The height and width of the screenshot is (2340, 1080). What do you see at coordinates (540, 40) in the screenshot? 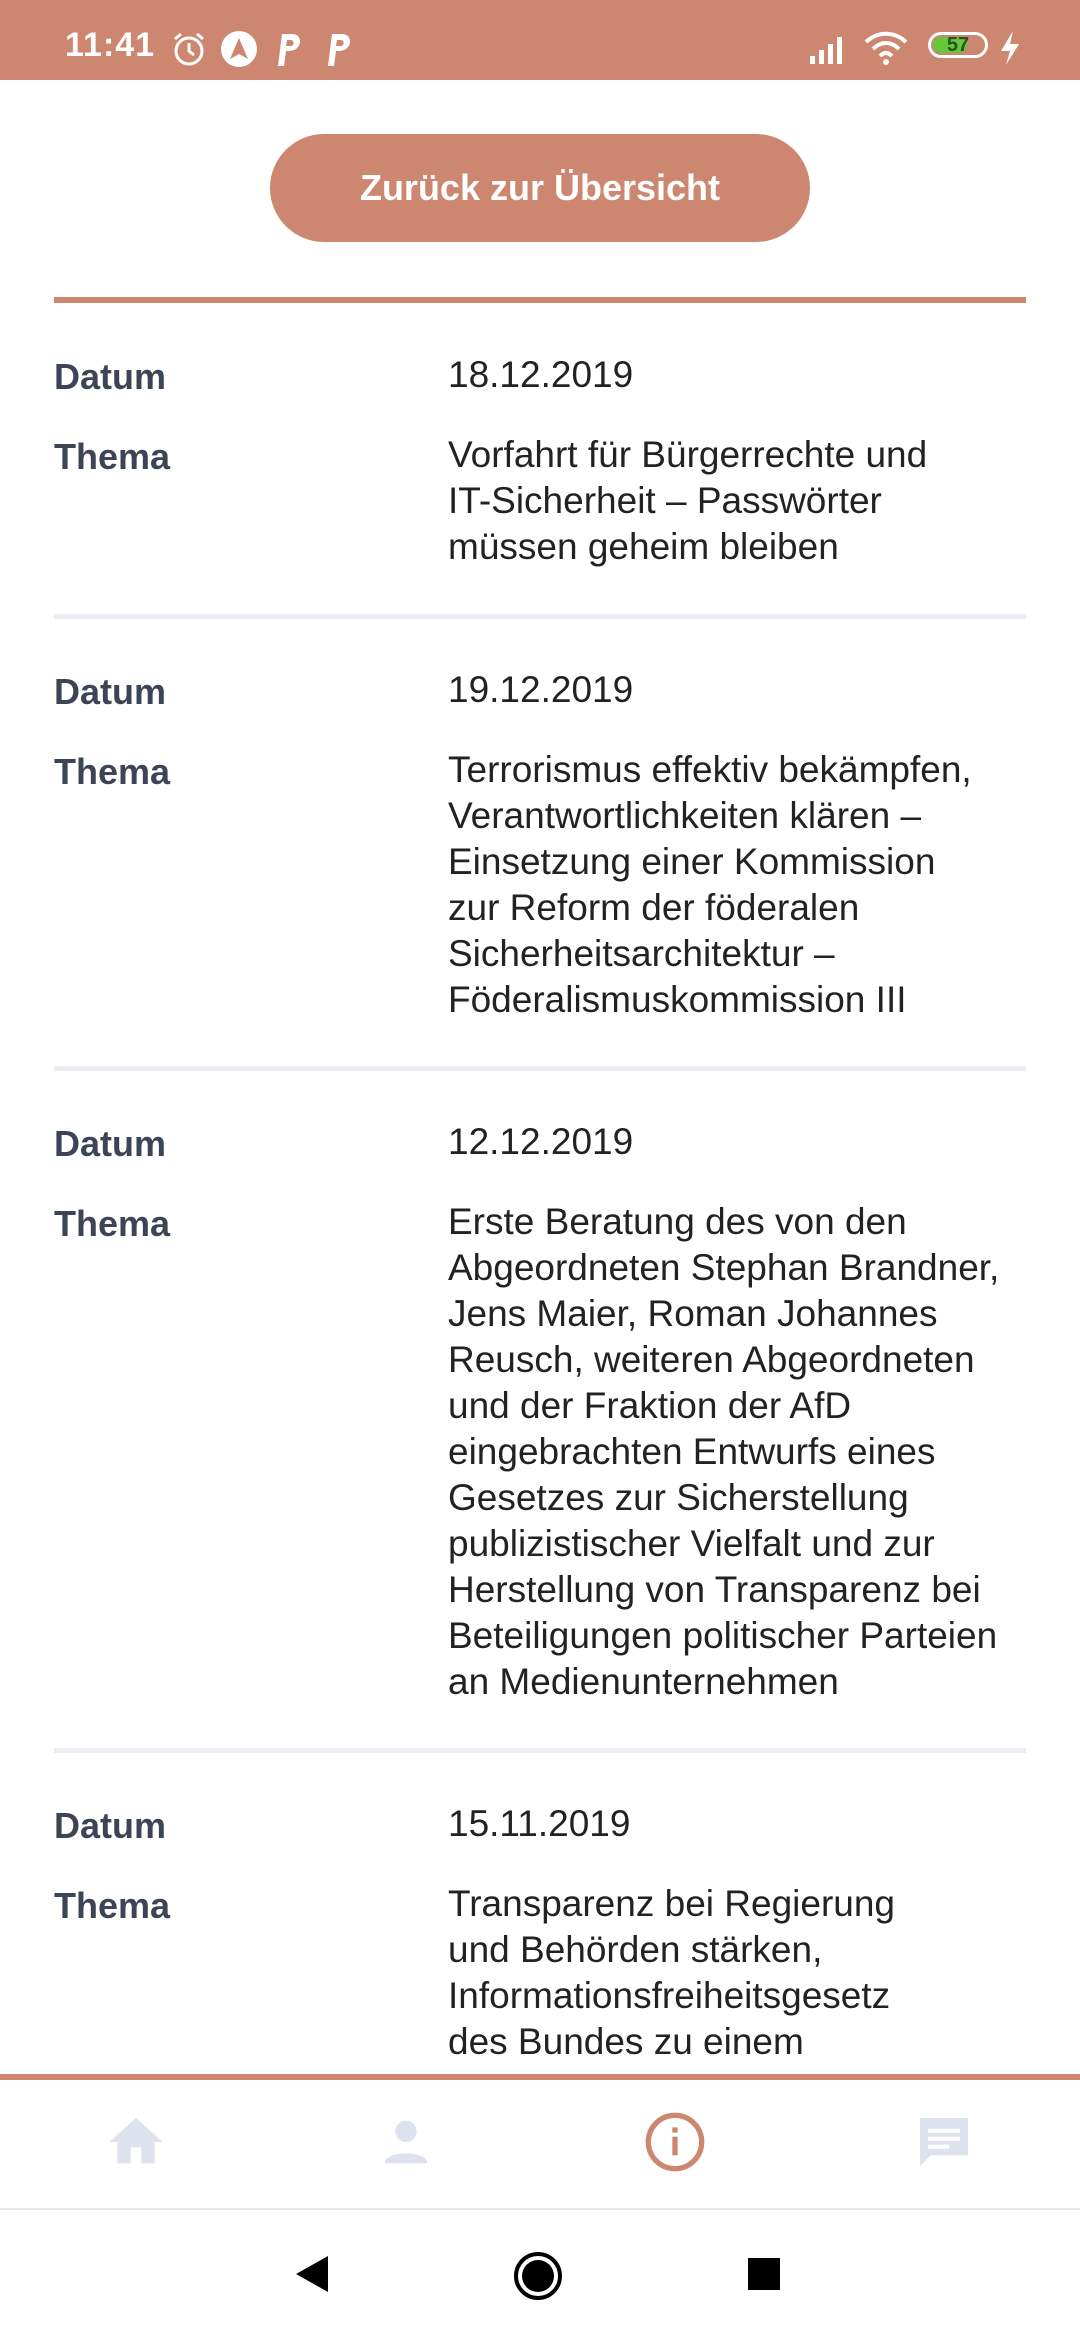
I see `status-bar: 11:41 57` at bounding box center [540, 40].